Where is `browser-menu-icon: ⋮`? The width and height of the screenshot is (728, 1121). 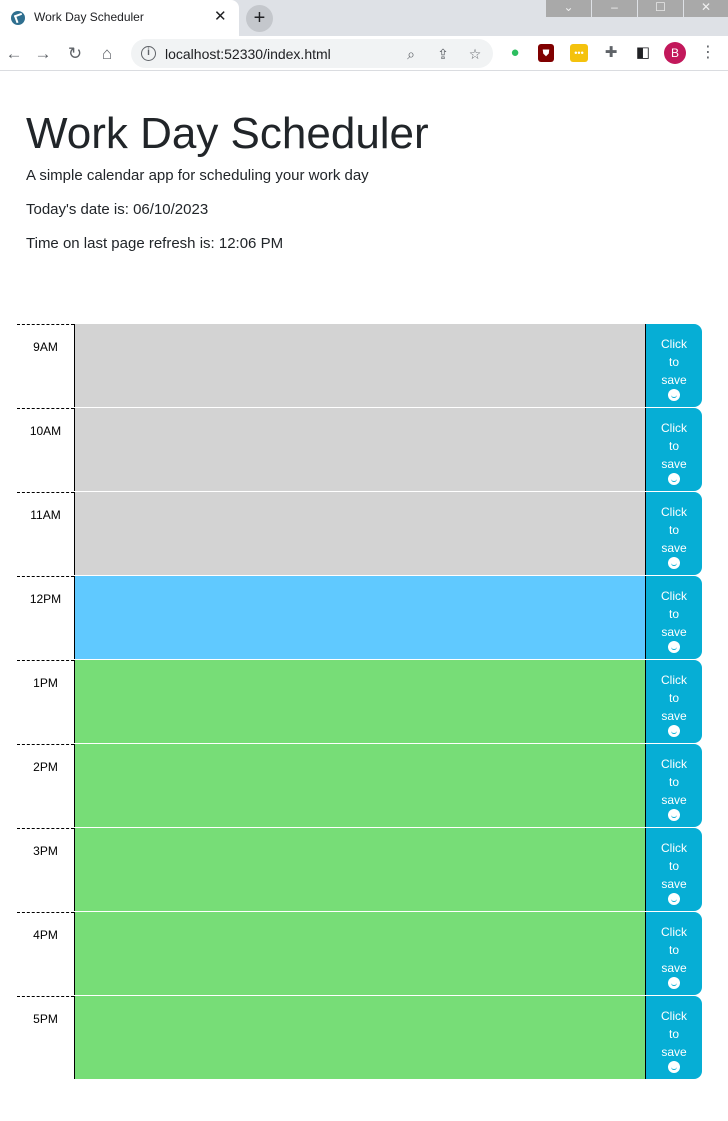
browser-menu-icon: ⋮ is located at coordinates (708, 53).